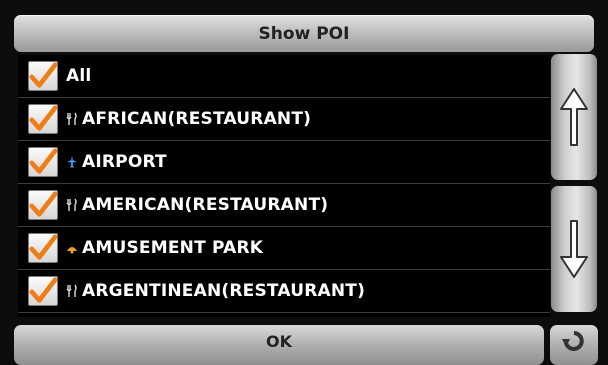 The width and height of the screenshot is (608, 365). I want to click on ok-button-label: OK, so click(279, 341).